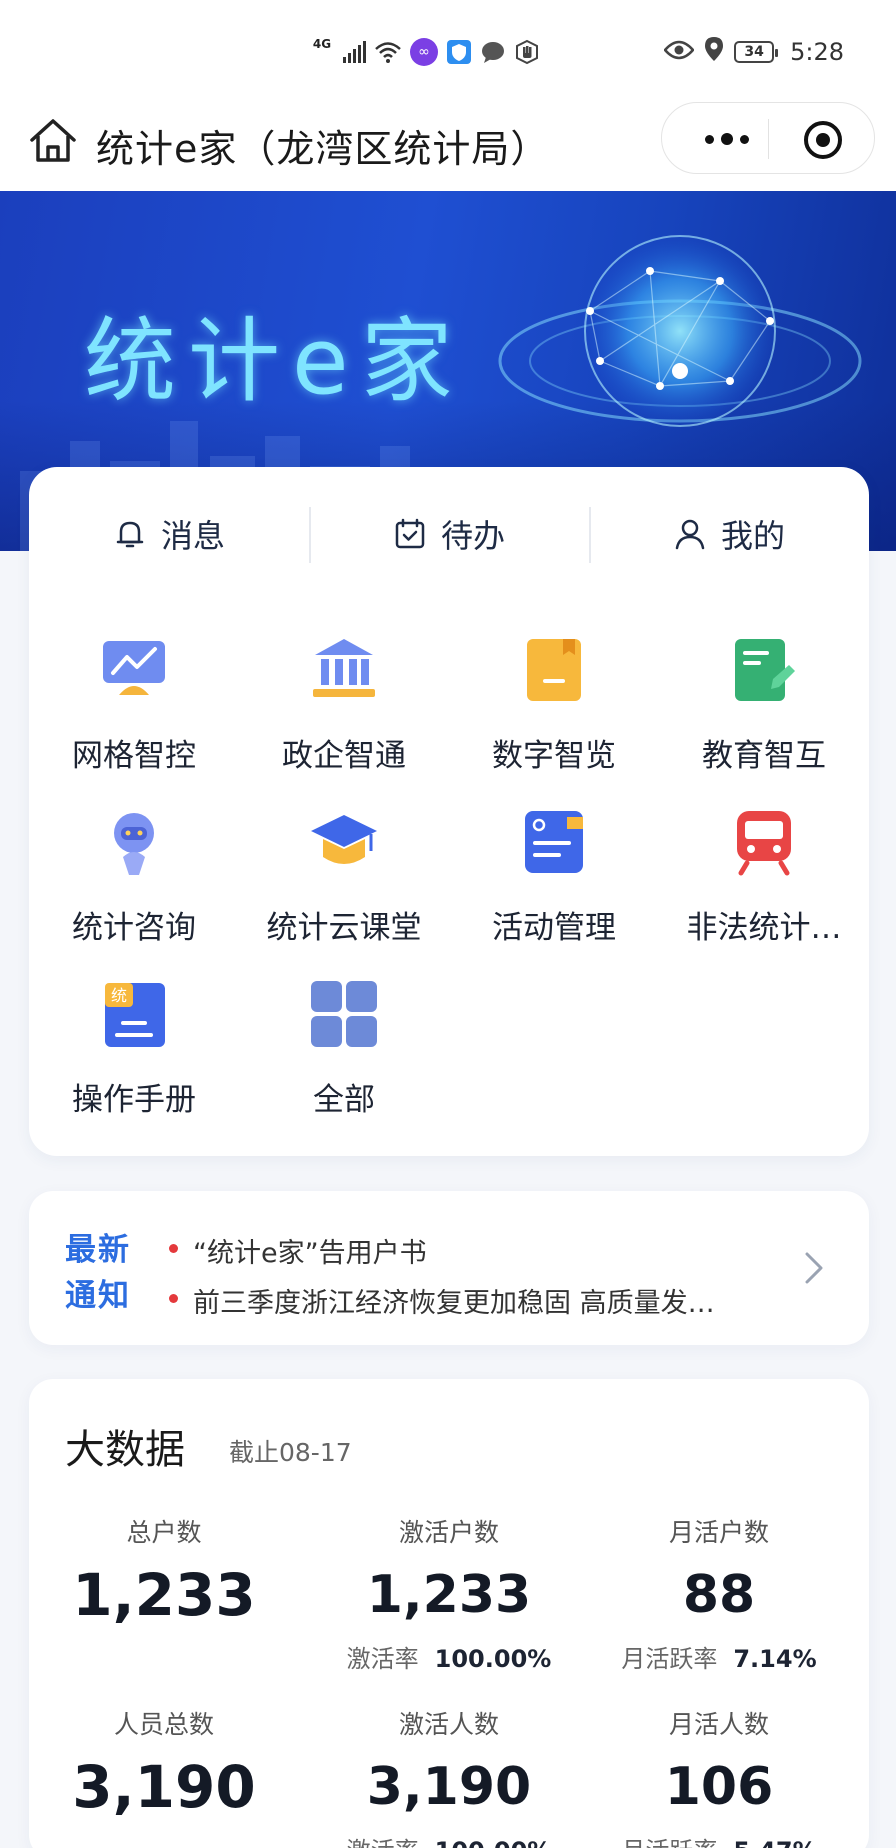 This screenshot has height=1848, width=896. I want to click on grid-label: 活动管理, so click(554, 928).